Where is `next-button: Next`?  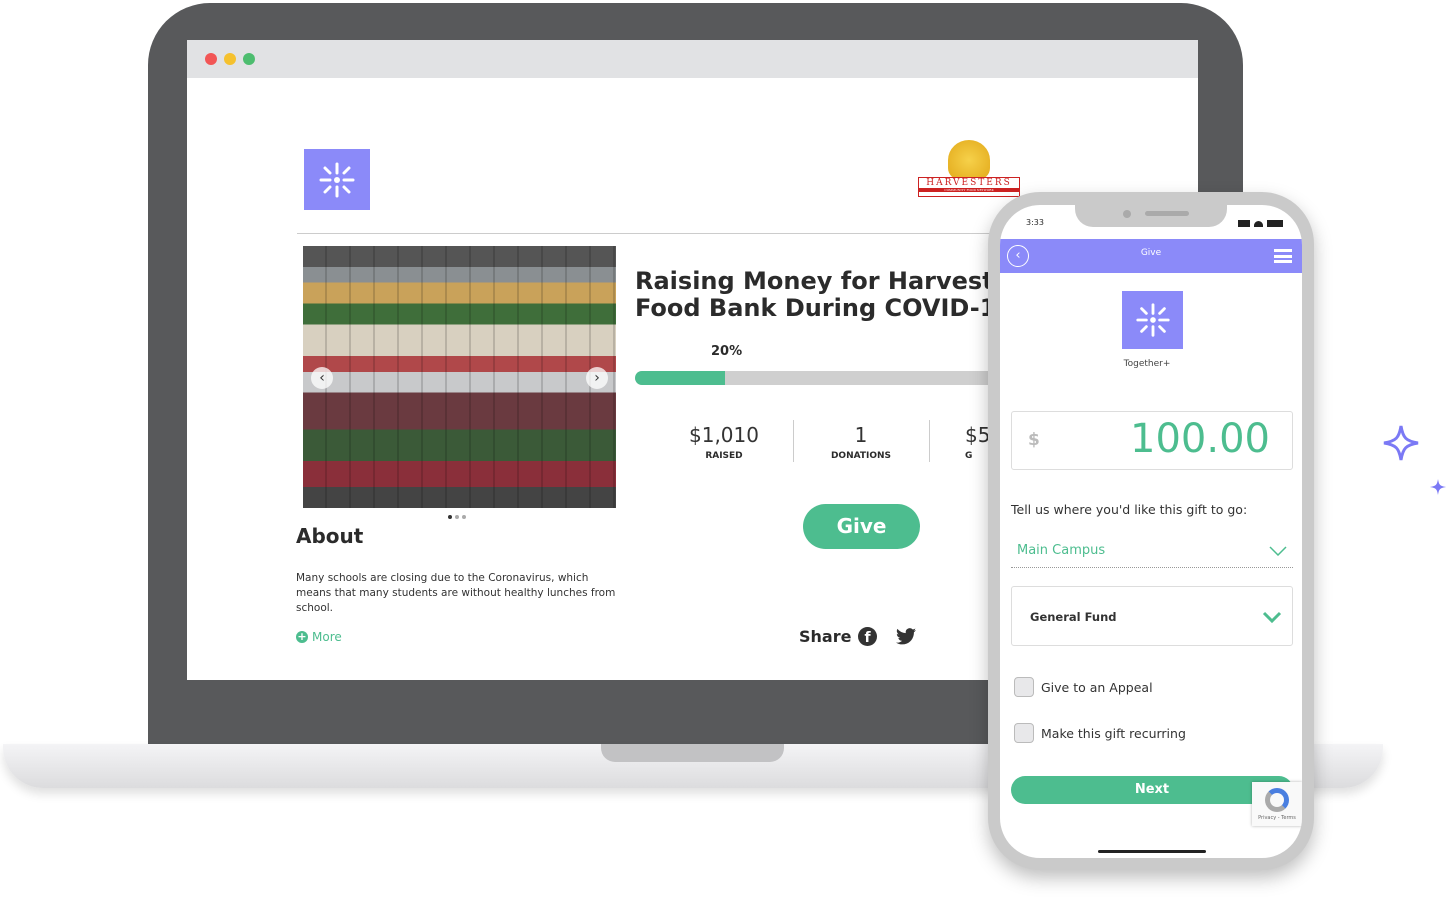
next-button: Next is located at coordinates (1152, 790).